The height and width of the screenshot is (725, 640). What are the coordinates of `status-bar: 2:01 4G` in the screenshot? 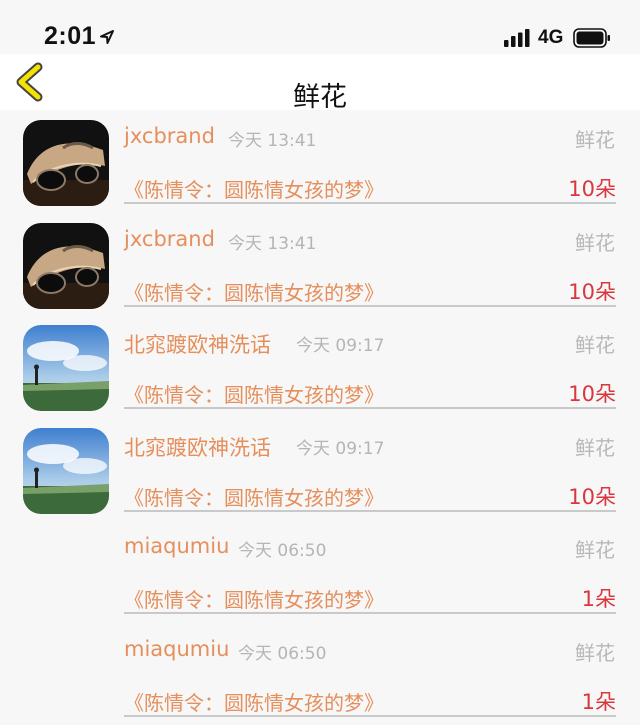 It's located at (320, 27).